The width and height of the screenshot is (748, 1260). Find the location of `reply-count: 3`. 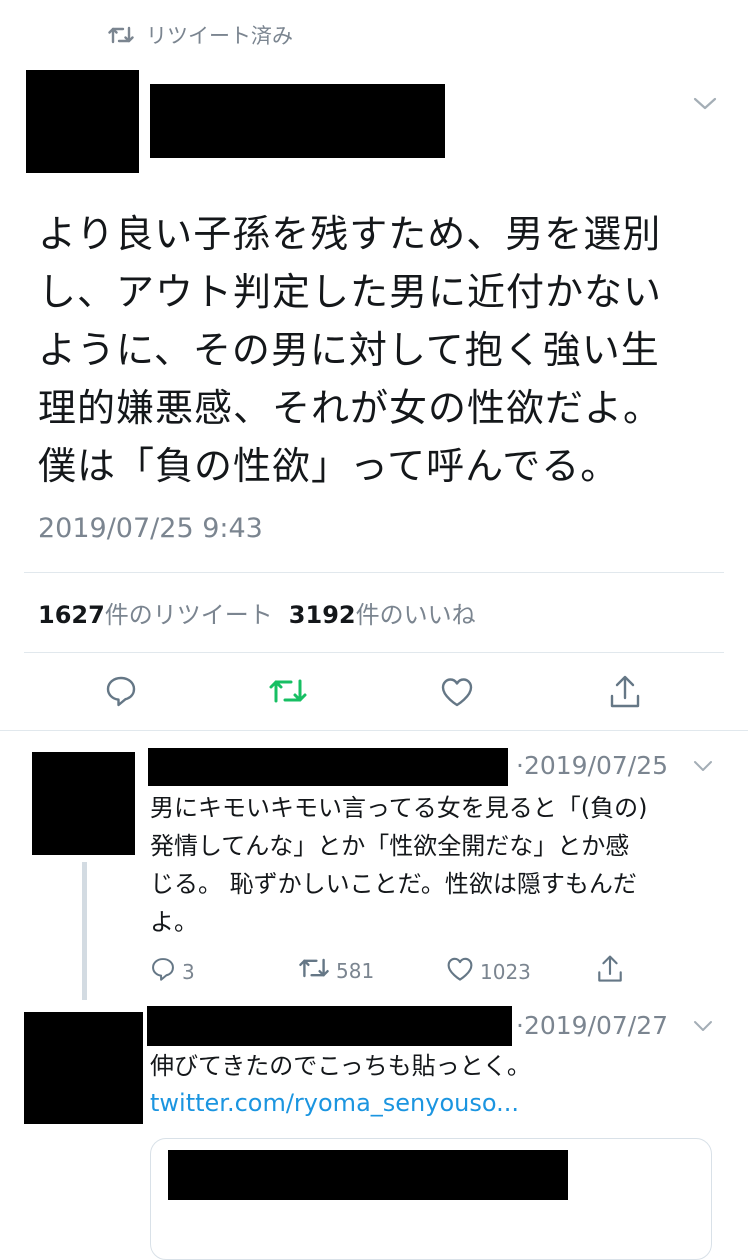

reply-count: 3 is located at coordinates (188, 971).